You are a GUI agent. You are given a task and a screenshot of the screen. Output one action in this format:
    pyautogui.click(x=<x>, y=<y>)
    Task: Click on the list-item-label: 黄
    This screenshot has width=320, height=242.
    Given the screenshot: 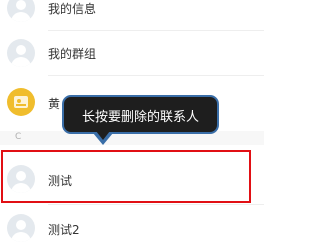 What is the action you would take?
    pyautogui.click(x=54, y=104)
    